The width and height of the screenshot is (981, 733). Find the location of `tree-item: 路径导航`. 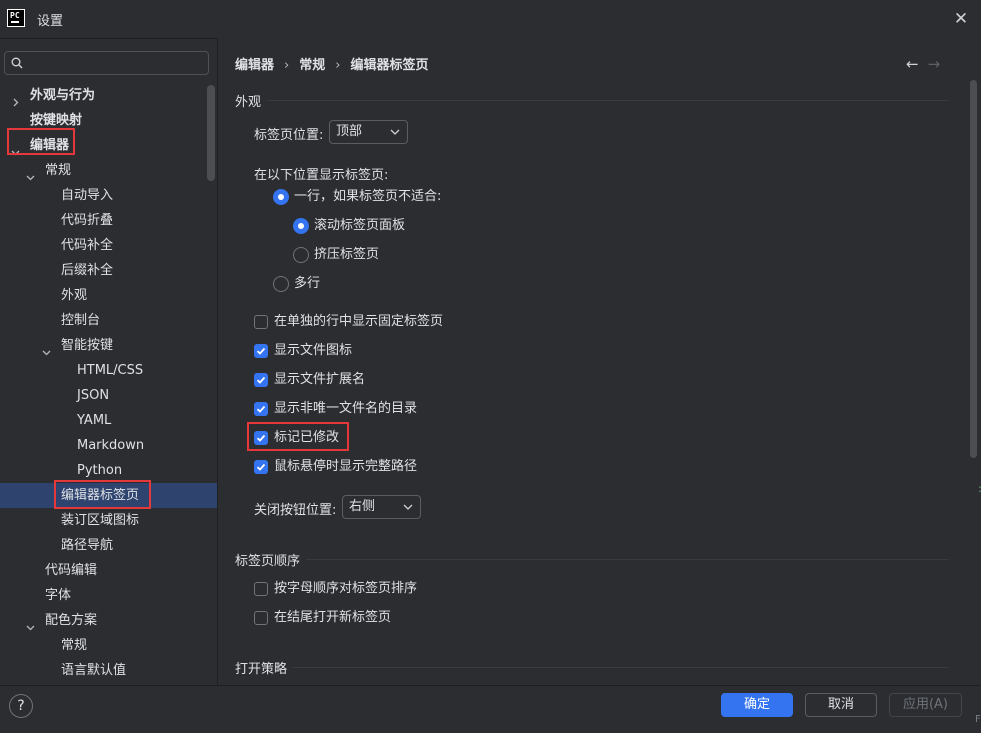

tree-item: 路径导航 is located at coordinates (108, 545).